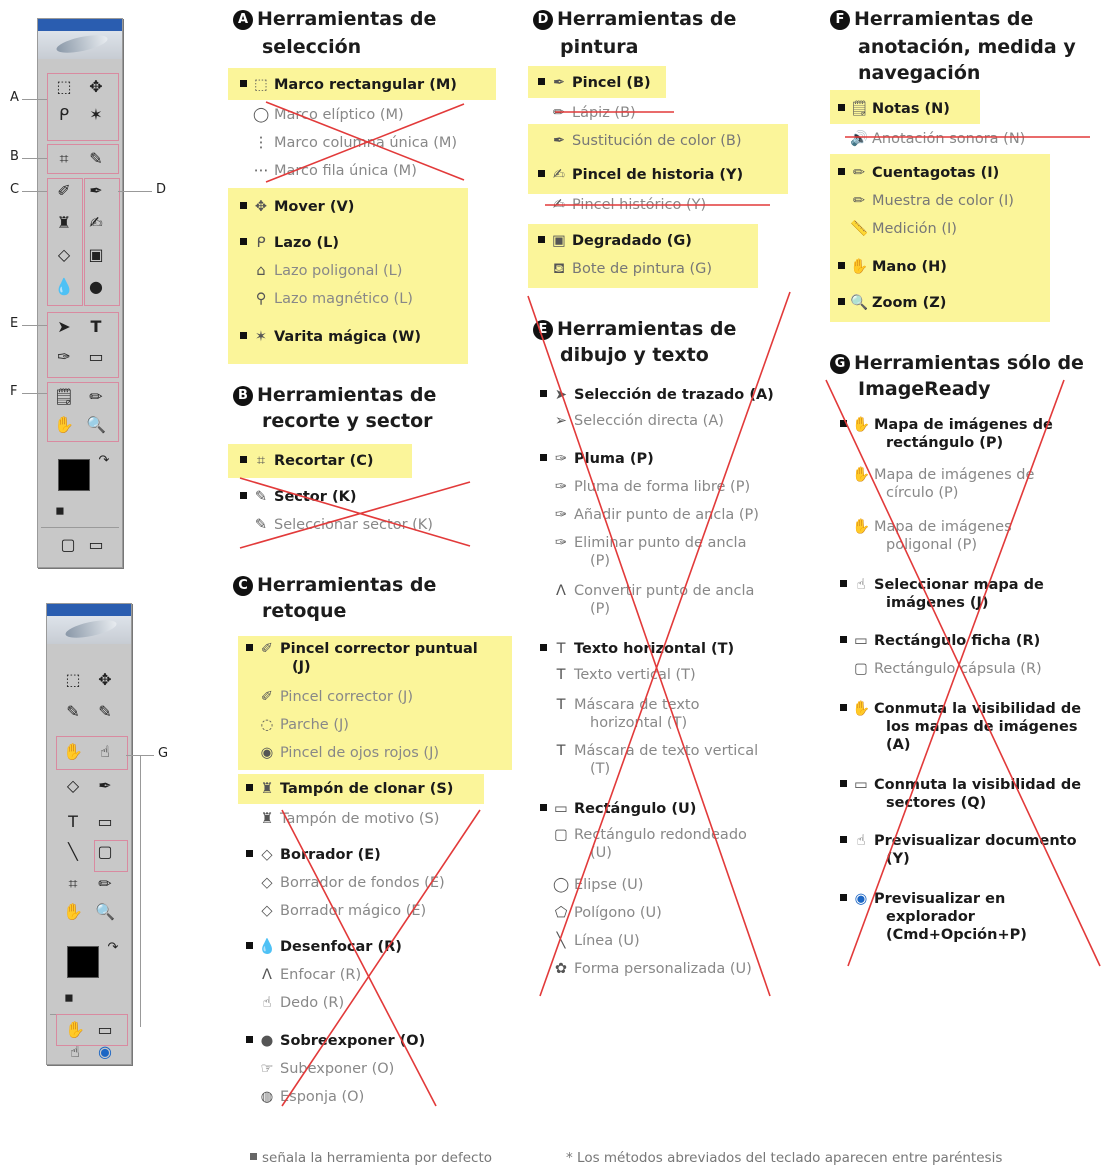 The width and height of the screenshot is (1120, 1176). What do you see at coordinates (104, 461) in the screenshot?
I see `swap-colors-icon: ↷` at bounding box center [104, 461].